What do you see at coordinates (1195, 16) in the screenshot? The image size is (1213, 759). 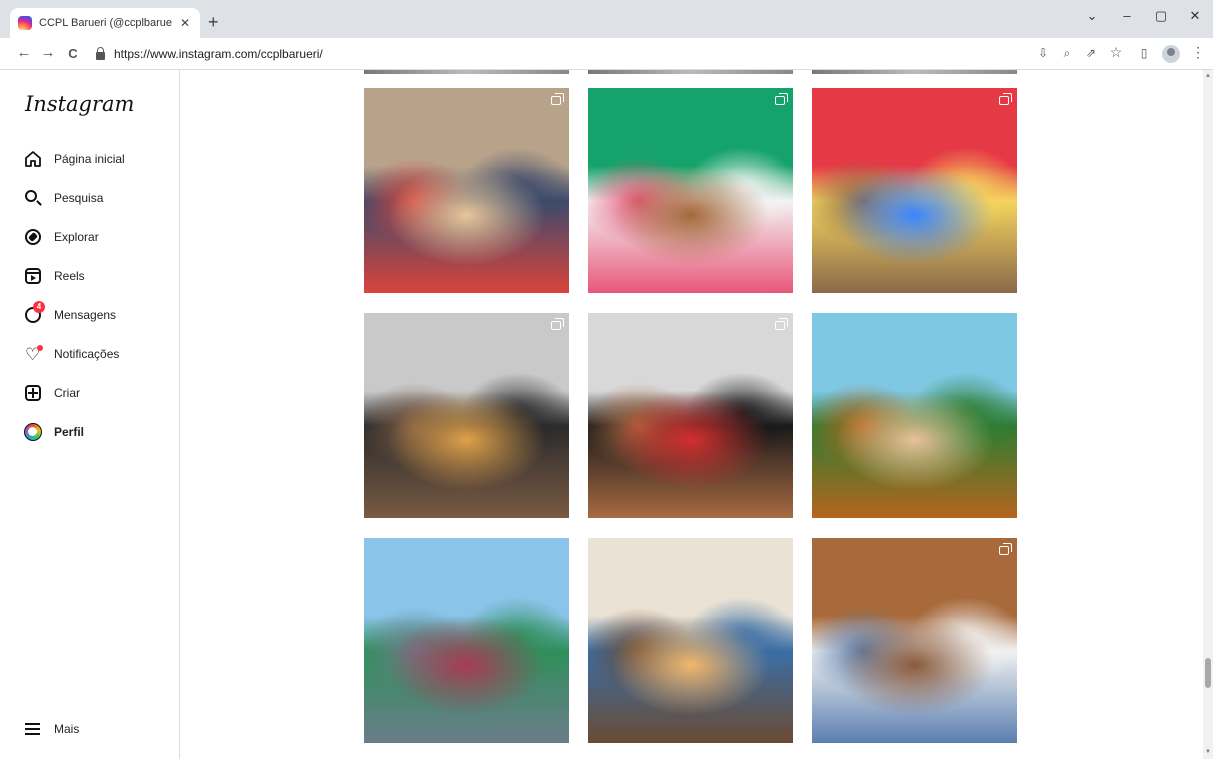 I see `close-window-button: ✕` at bounding box center [1195, 16].